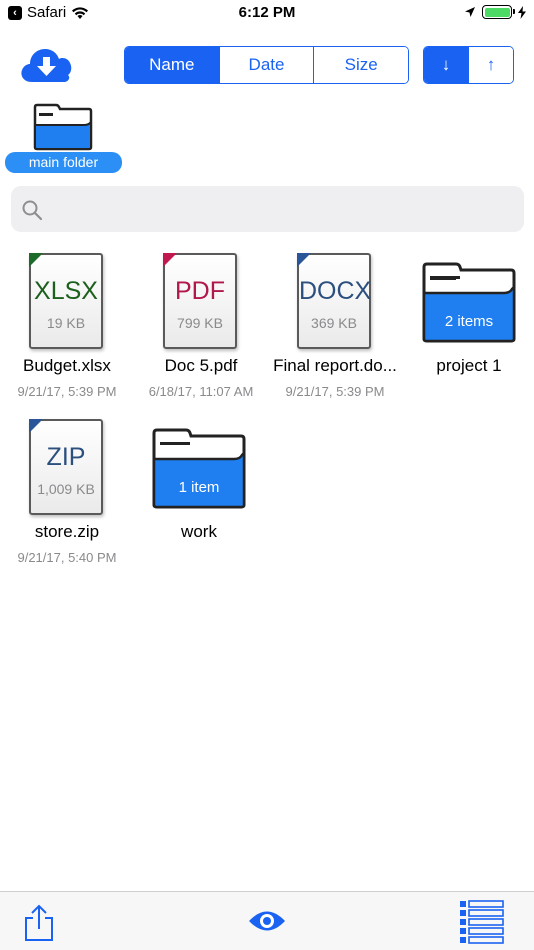 The image size is (534, 950). What do you see at coordinates (32, 210) in the screenshot?
I see `search-icon` at bounding box center [32, 210].